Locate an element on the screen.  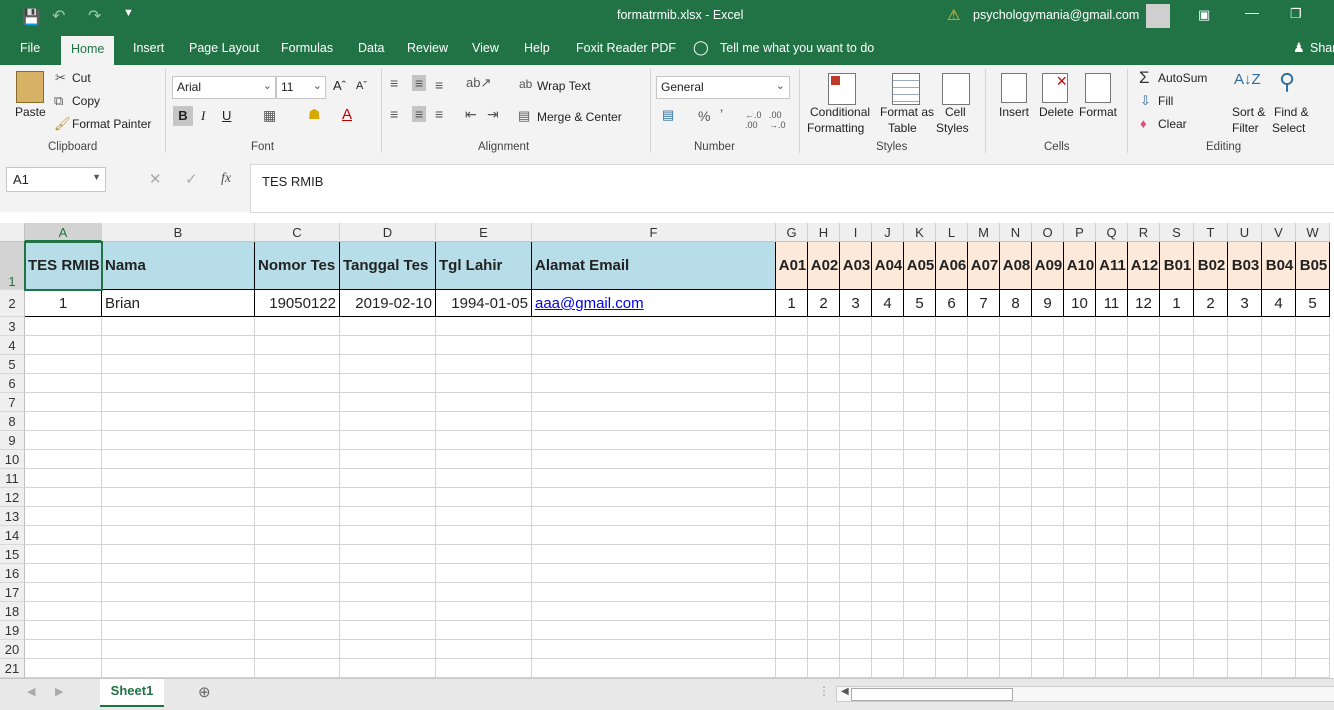
formula-input: TES RMIB is located at coordinates (792, 188).